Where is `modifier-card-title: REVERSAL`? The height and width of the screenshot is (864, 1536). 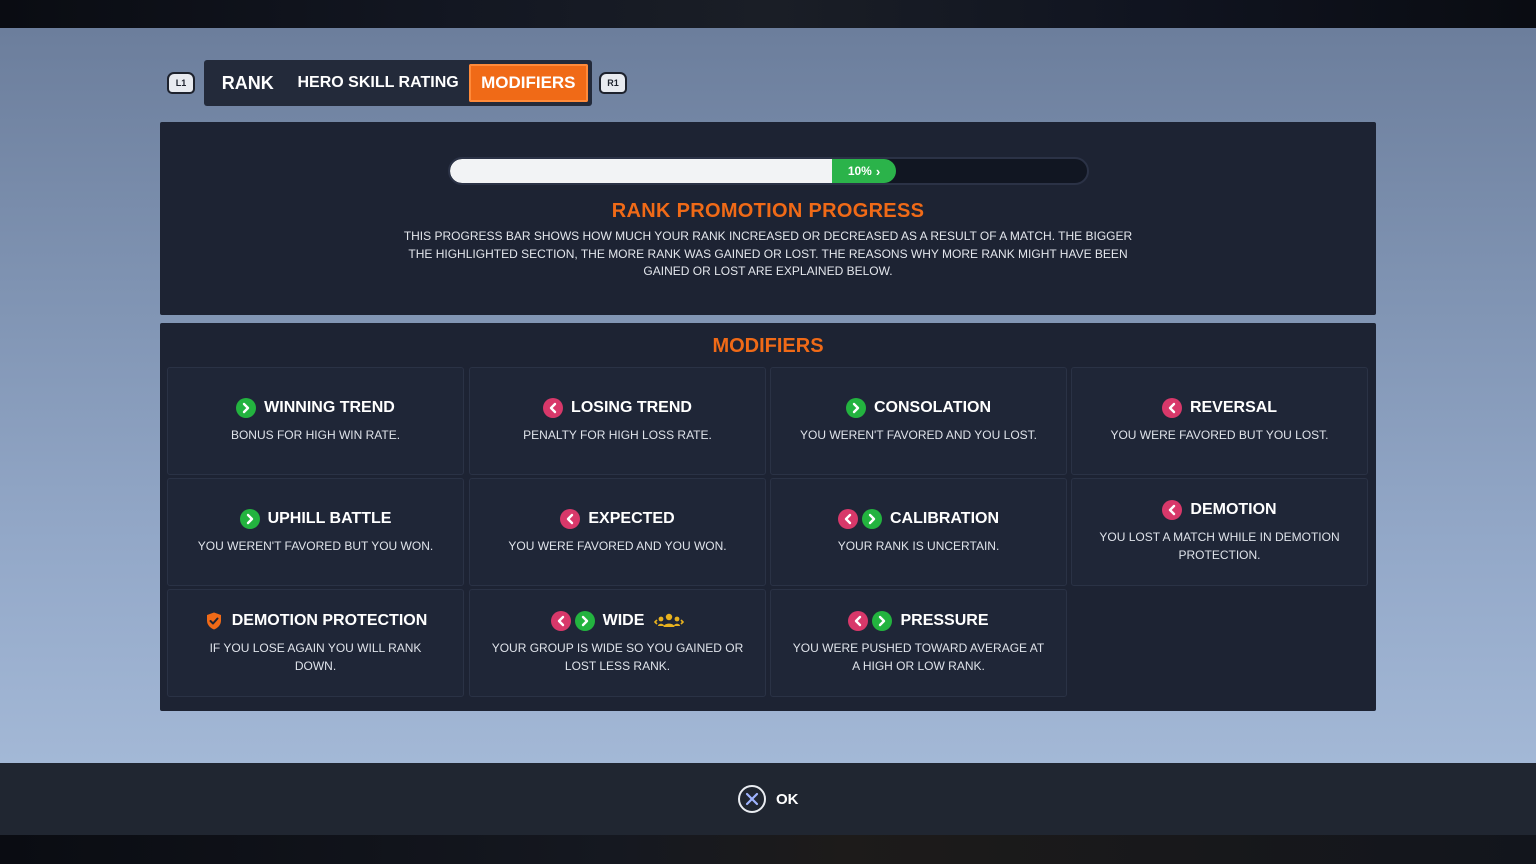
modifier-card-title: REVERSAL is located at coordinates (1233, 407).